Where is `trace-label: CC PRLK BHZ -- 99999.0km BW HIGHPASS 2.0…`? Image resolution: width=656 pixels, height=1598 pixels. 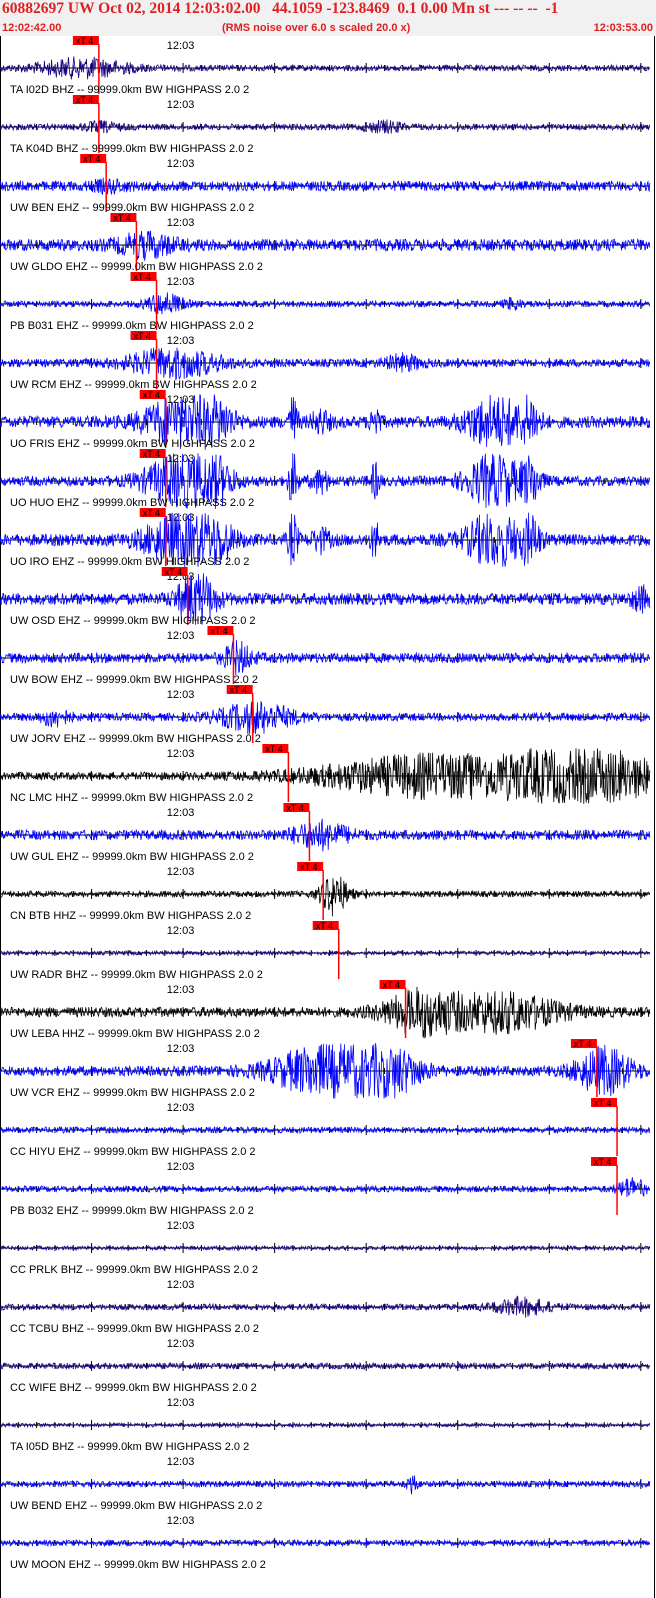
trace-label: CC PRLK BHZ -- 99999.0km BW HIGHPASS 2.0… is located at coordinates (134, 1270).